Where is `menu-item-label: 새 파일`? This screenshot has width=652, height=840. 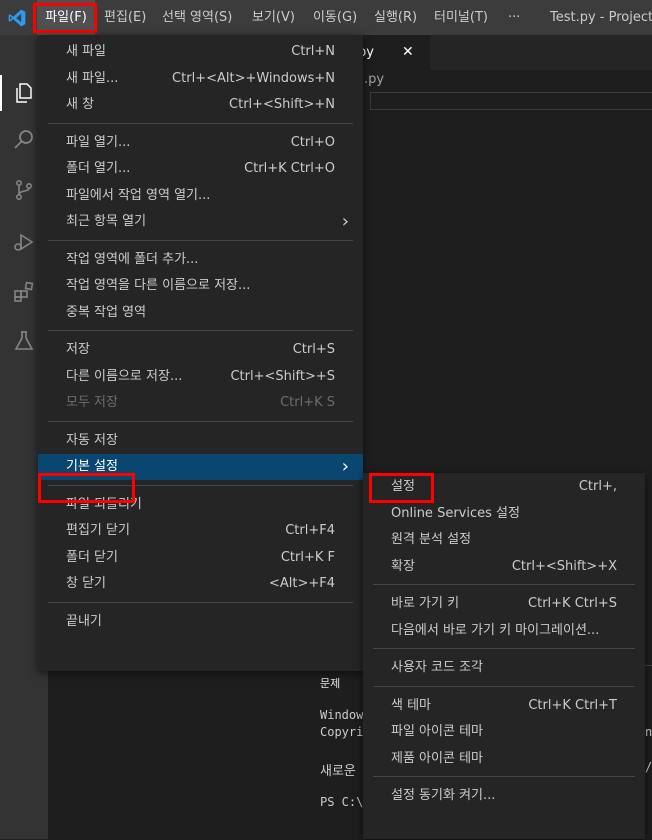
menu-item-label: 새 파일 is located at coordinates (86, 51).